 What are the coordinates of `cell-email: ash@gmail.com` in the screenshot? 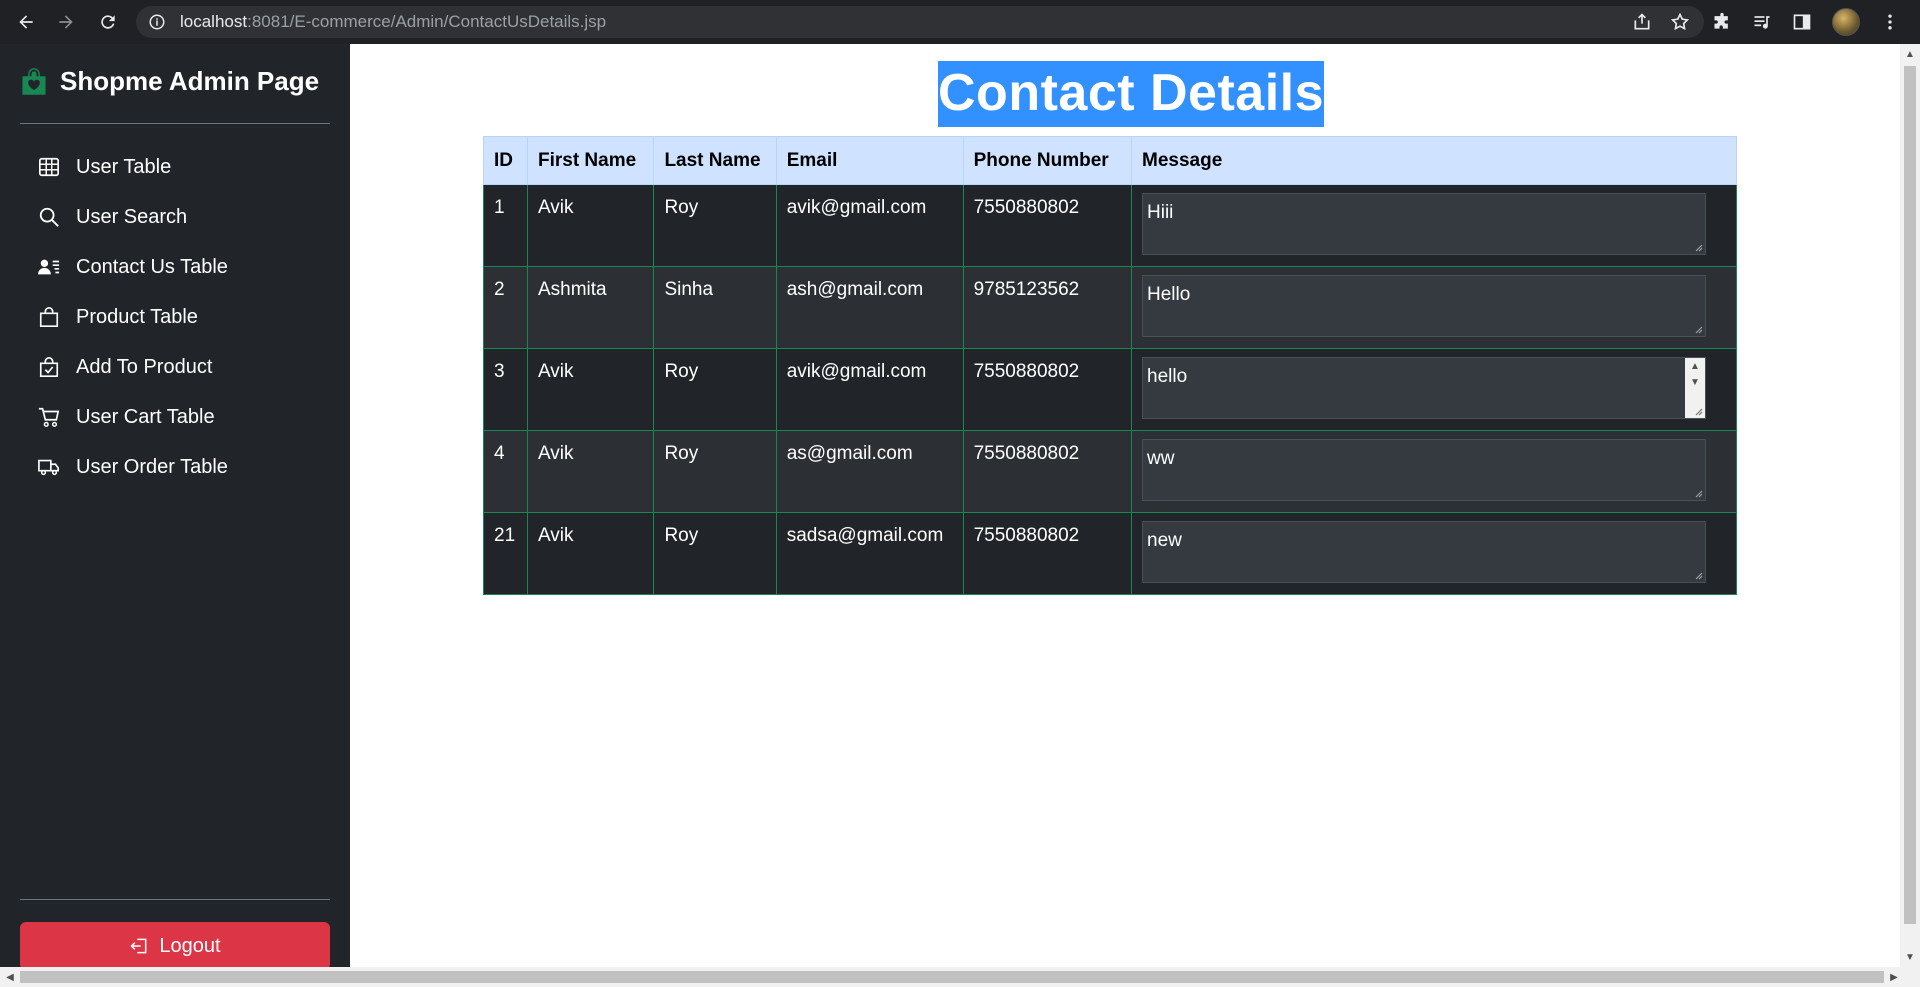 It's located at (869, 307).